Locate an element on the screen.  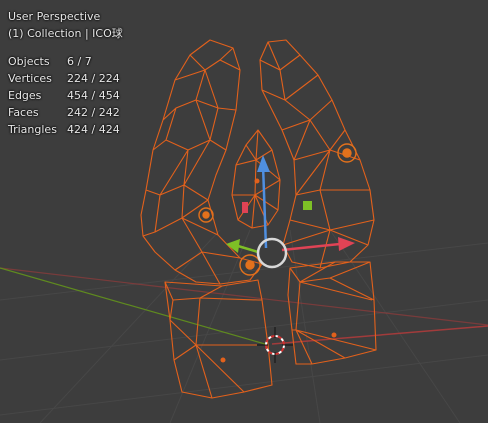
view-name: User Perspective is located at coordinates (54, 16).